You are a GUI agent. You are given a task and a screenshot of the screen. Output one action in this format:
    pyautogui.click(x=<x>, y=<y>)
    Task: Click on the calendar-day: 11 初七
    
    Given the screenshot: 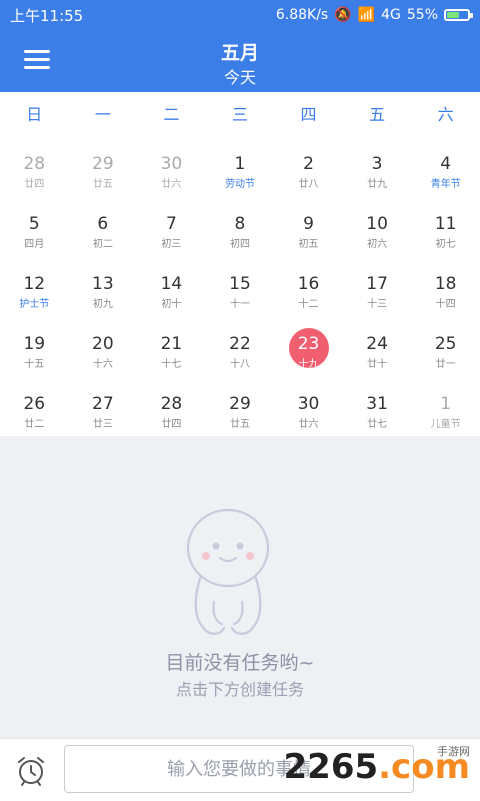 What is the action you would take?
    pyautogui.click(x=445, y=224)
    